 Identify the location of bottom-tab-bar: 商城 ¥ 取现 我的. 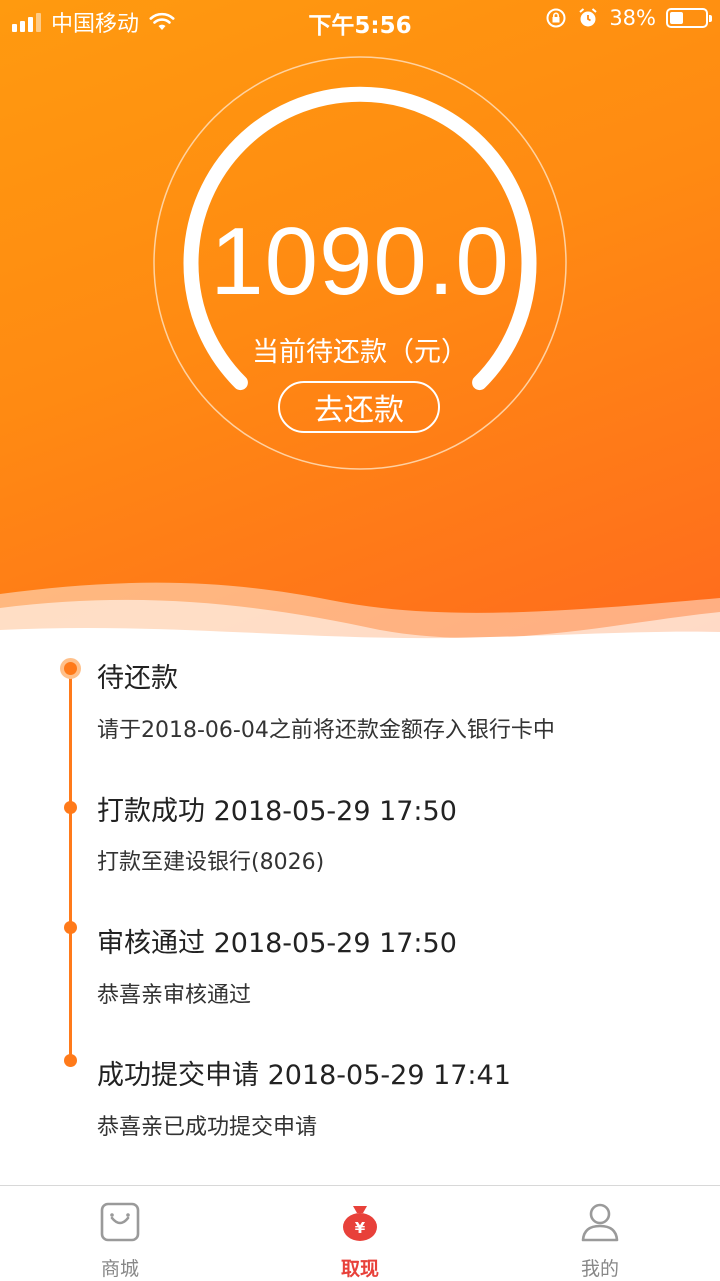
(360, 1233).